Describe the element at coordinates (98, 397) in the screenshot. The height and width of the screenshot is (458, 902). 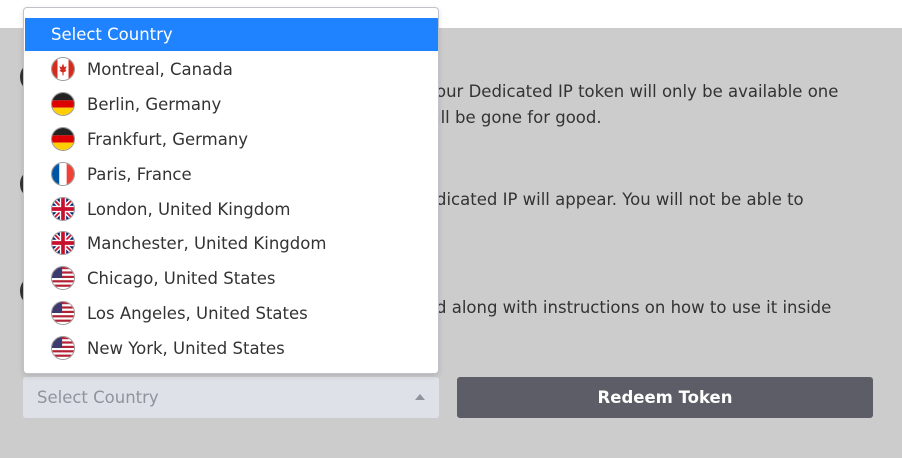
I see `country-select-placeholder: Select Country` at that location.